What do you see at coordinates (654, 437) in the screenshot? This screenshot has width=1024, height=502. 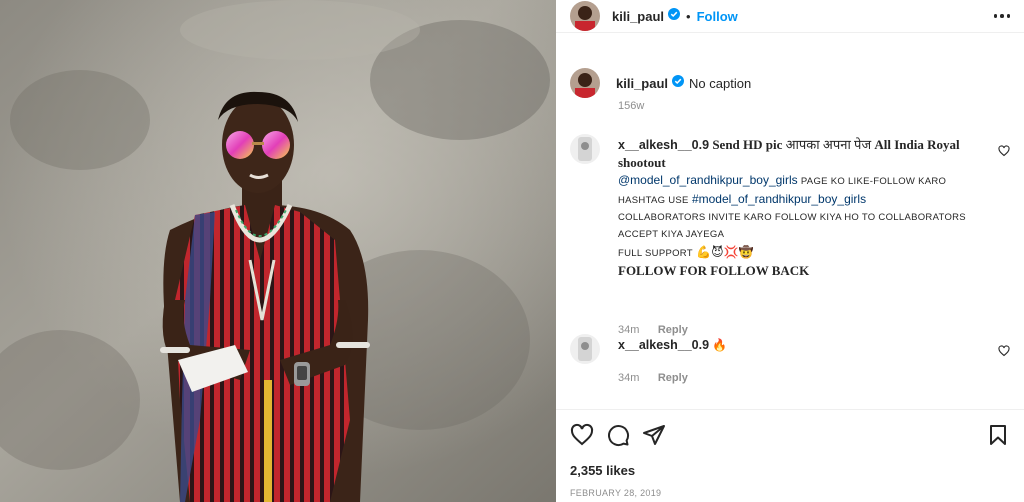 I see `send-icon` at bounding box center [654, 437].